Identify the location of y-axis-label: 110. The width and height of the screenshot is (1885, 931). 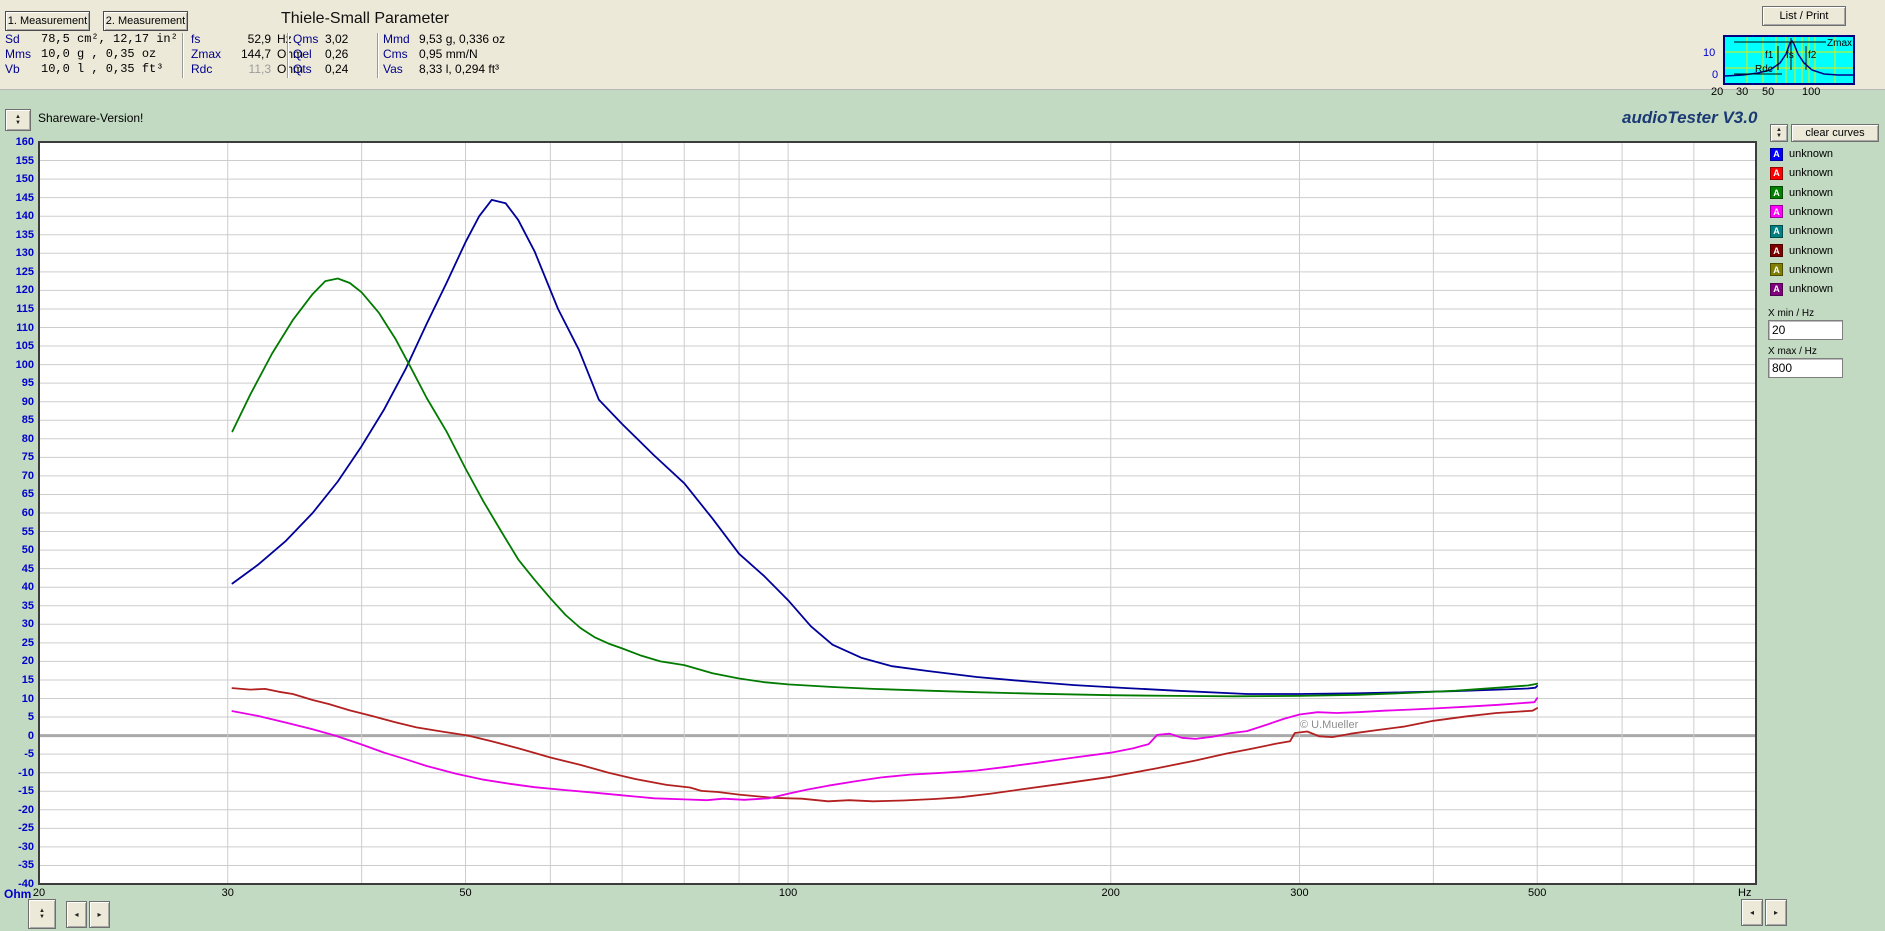
(25, 327).